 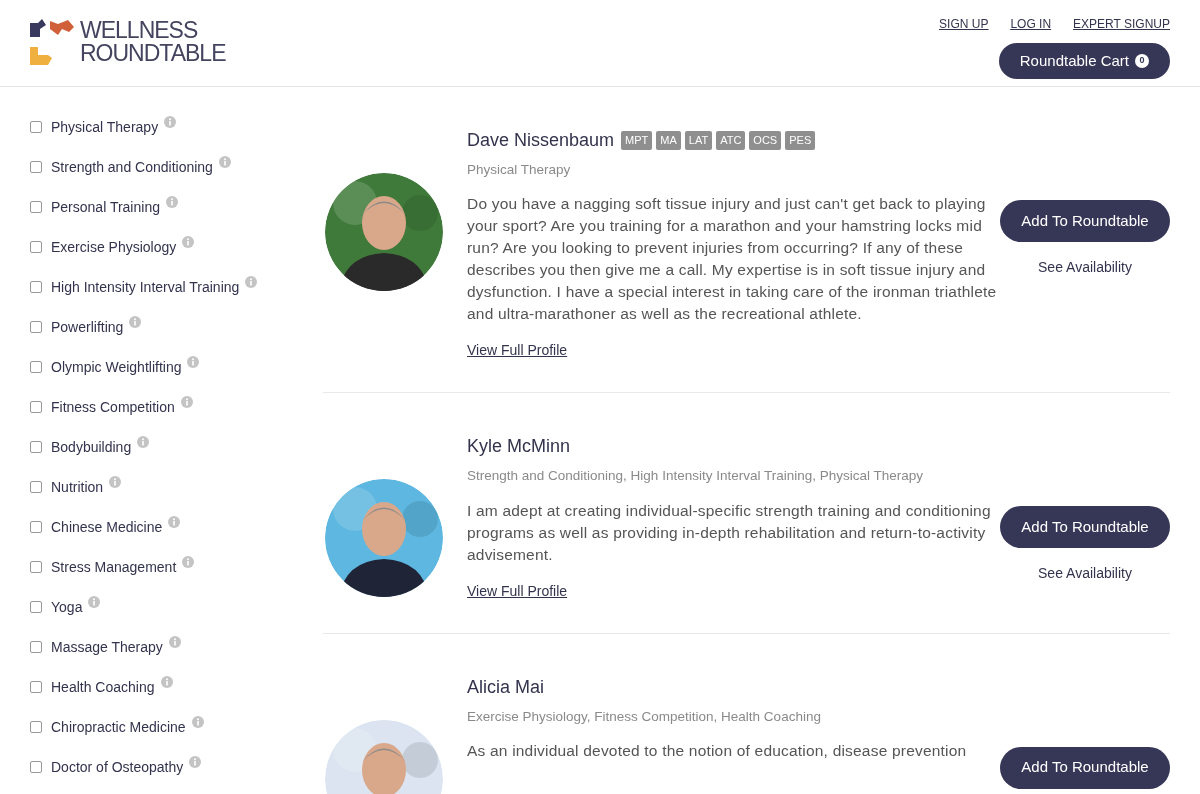 What do you see at coordinates (113, 407) in the screenshot?
I see `filter-label: Fitness Competition` at bounding box center [113, 407].